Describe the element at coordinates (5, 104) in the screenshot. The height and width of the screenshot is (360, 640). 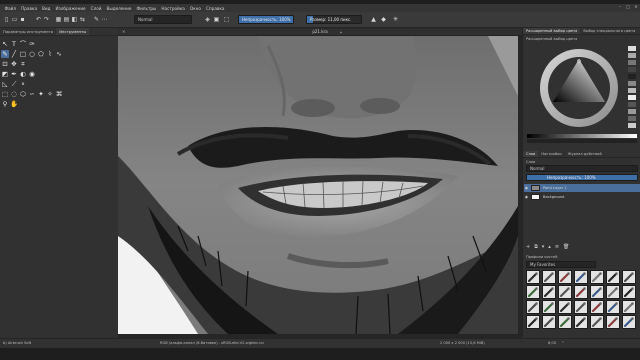
I see `zoom-tool-icon: ⚲` at that location.